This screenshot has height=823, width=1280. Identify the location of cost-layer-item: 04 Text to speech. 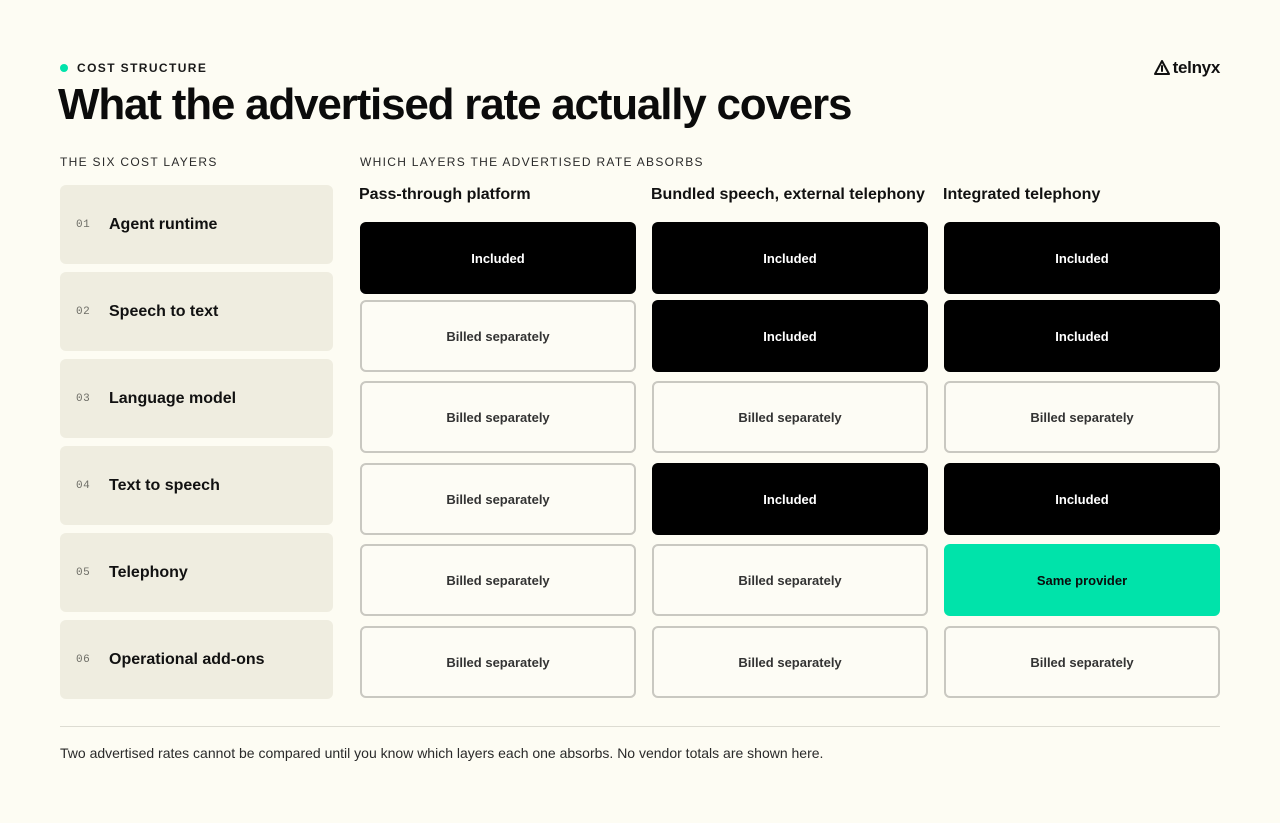
(196, 485).